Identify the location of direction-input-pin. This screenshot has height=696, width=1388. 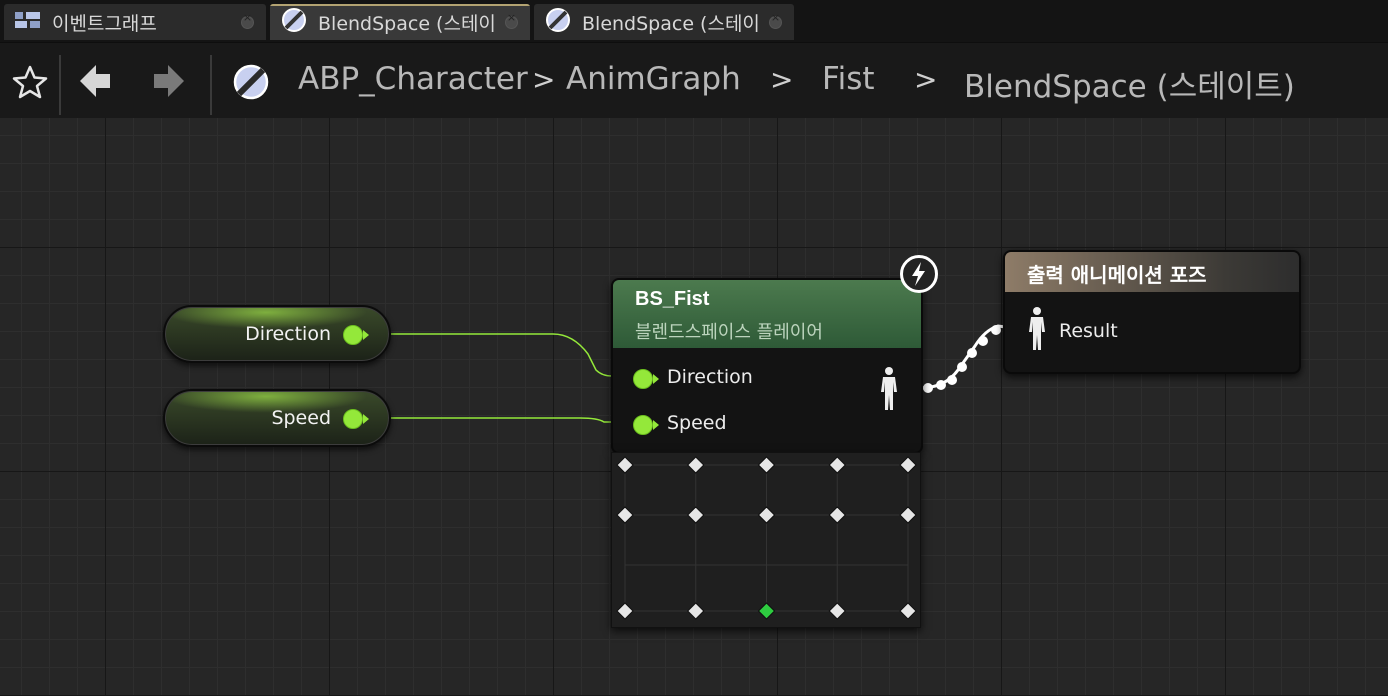
(646, 379).